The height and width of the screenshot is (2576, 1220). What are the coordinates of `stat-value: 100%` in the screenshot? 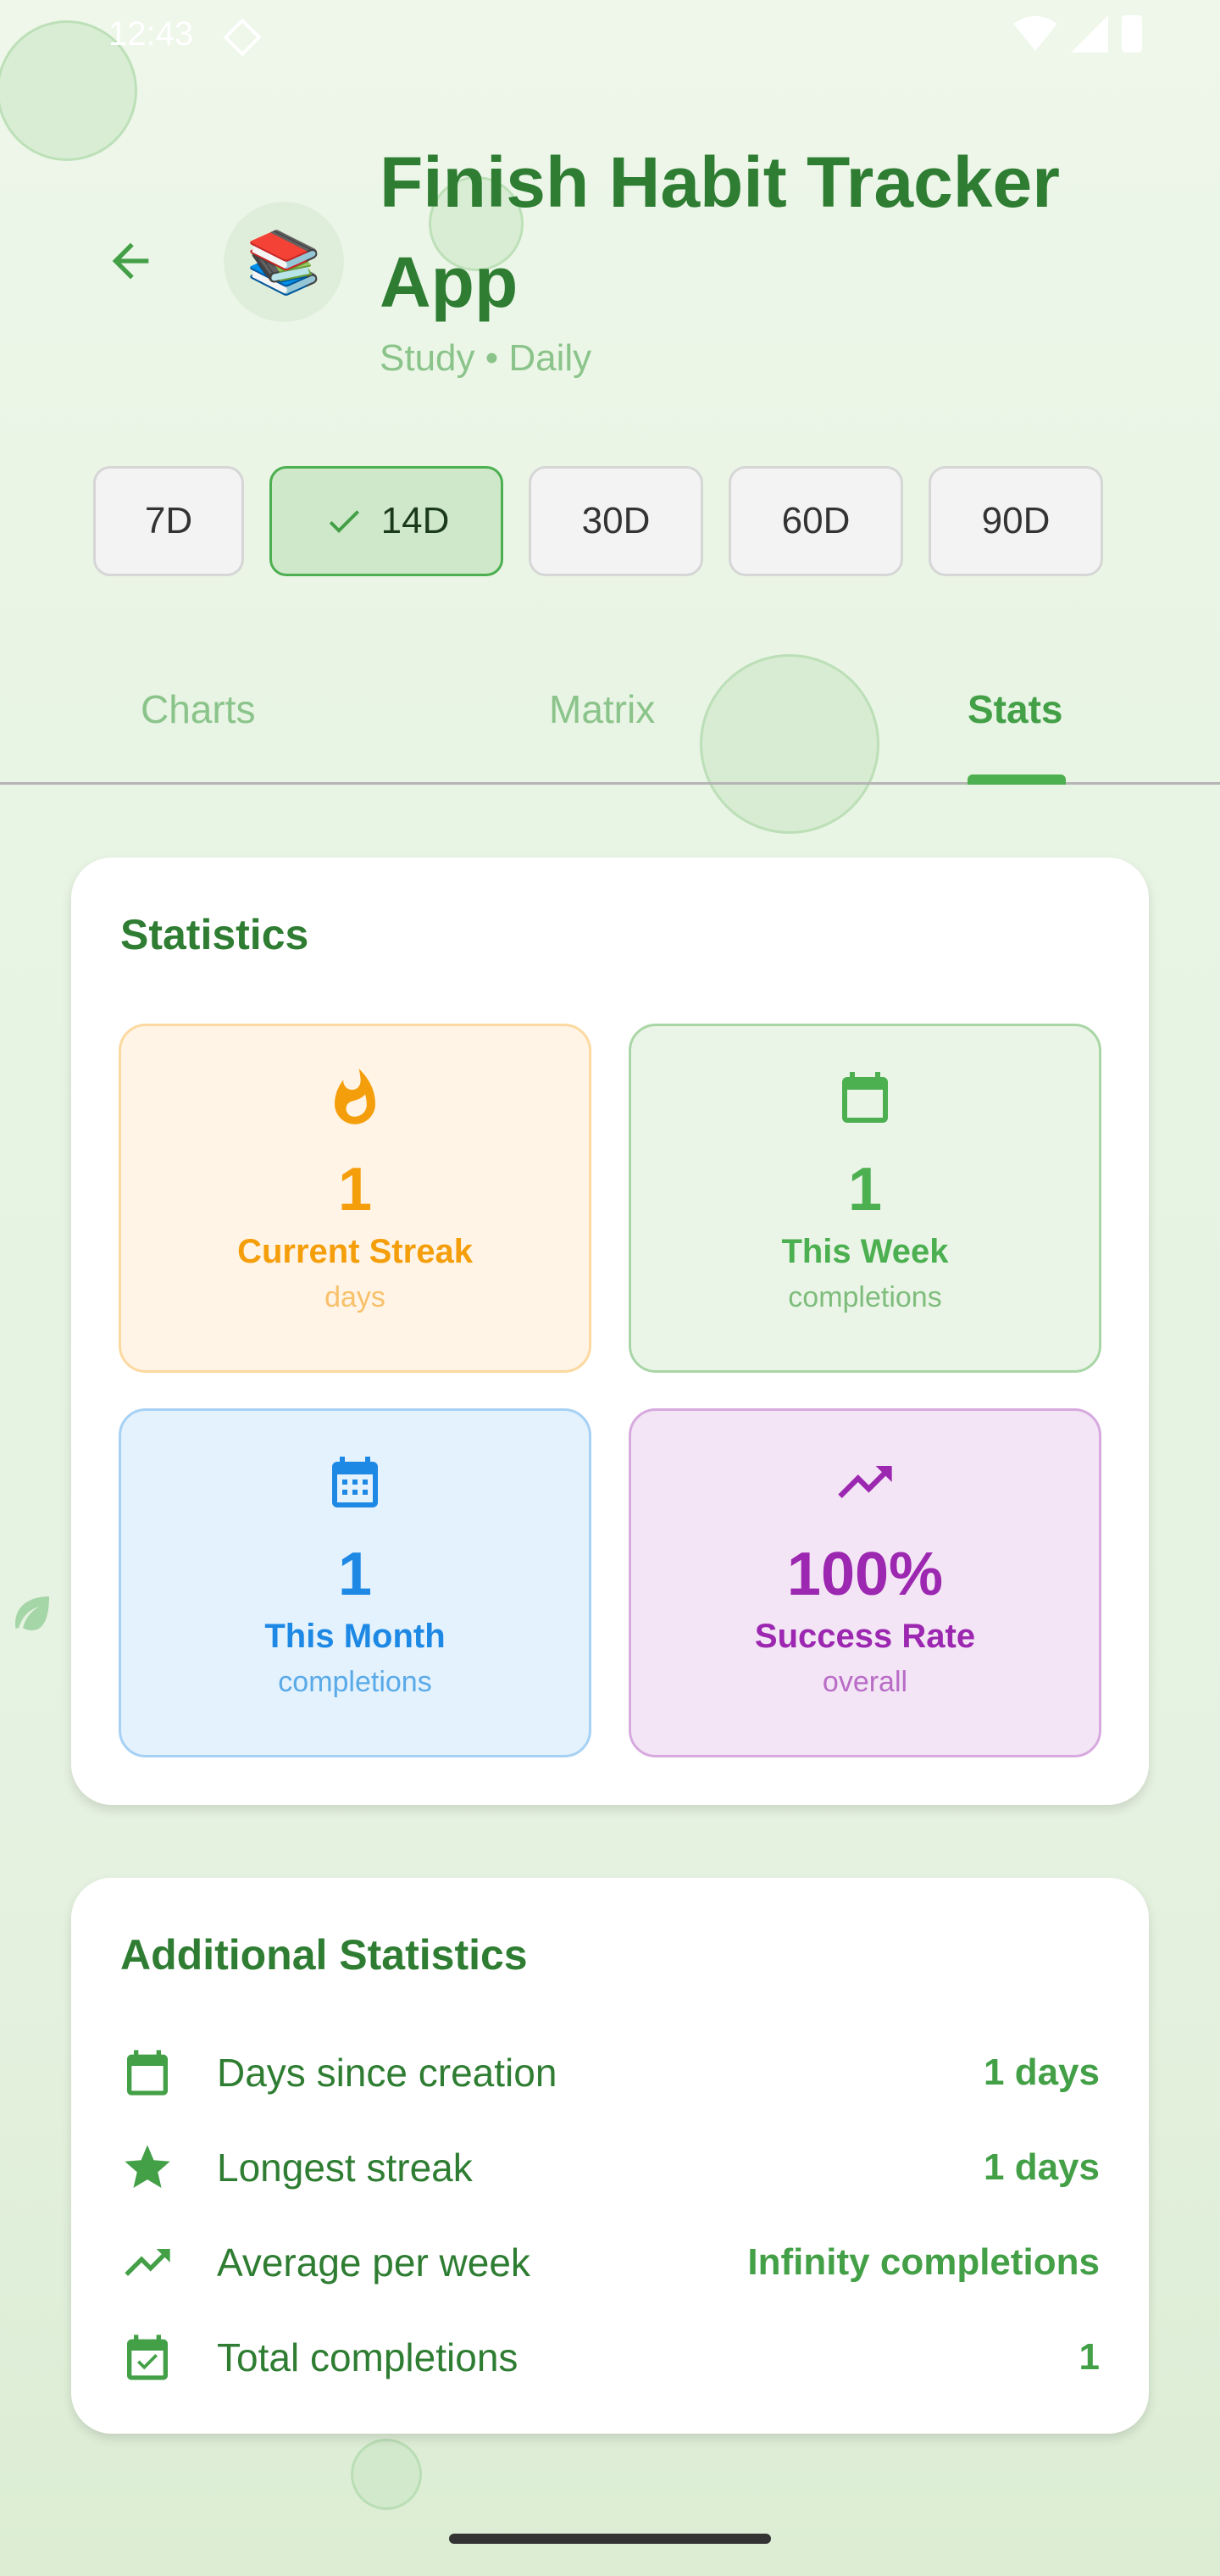 It's located at (865, 1574).